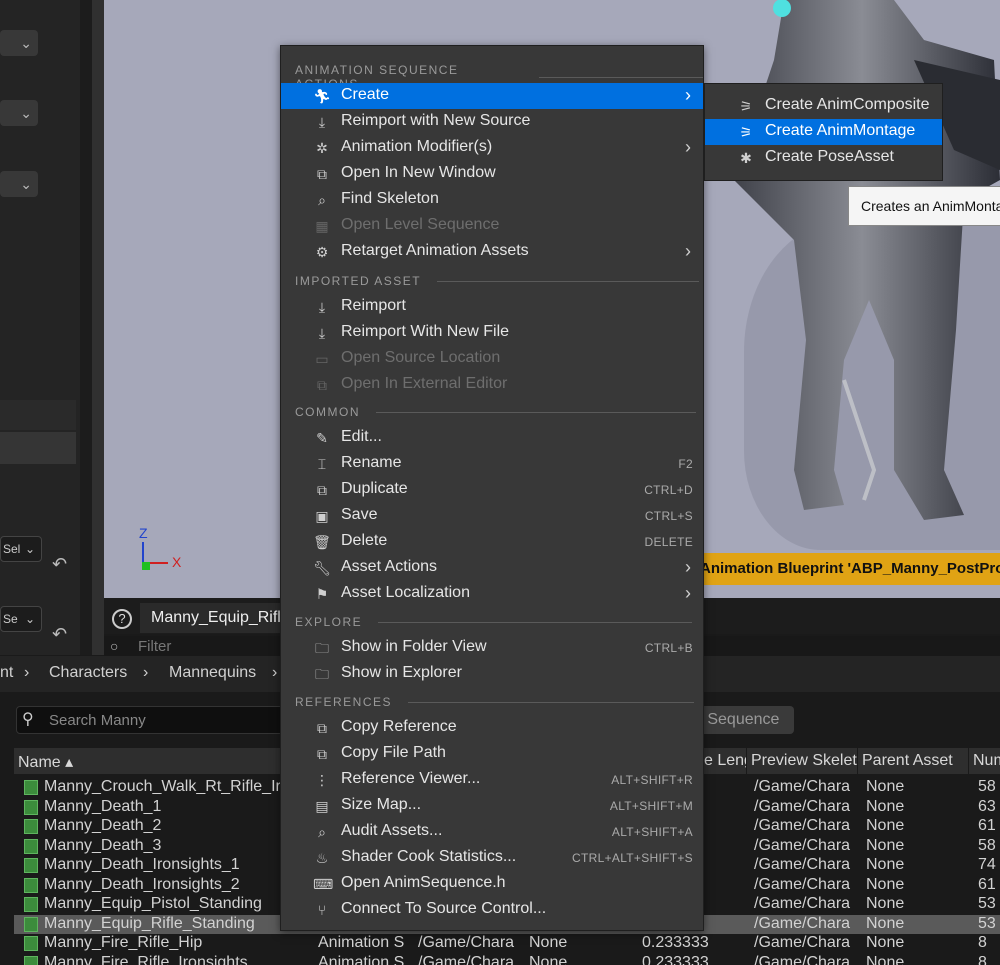  Describe the element at coordinates (492, 96) in the screenshot. I see `menu-item-create: 🏃︎ Create ›` at that location.